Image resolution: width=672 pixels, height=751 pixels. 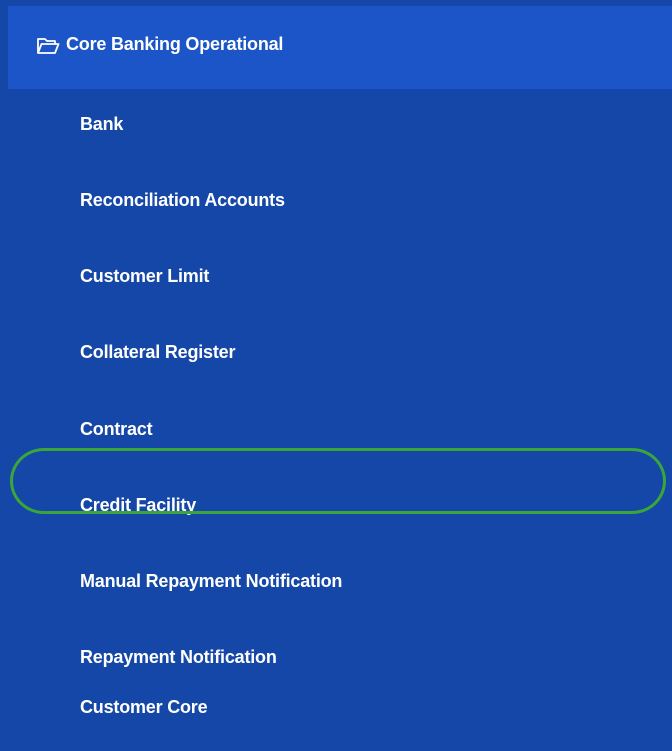 I want to click on sidebar-item-label: Credit Facility, so click(x=138, y=505).